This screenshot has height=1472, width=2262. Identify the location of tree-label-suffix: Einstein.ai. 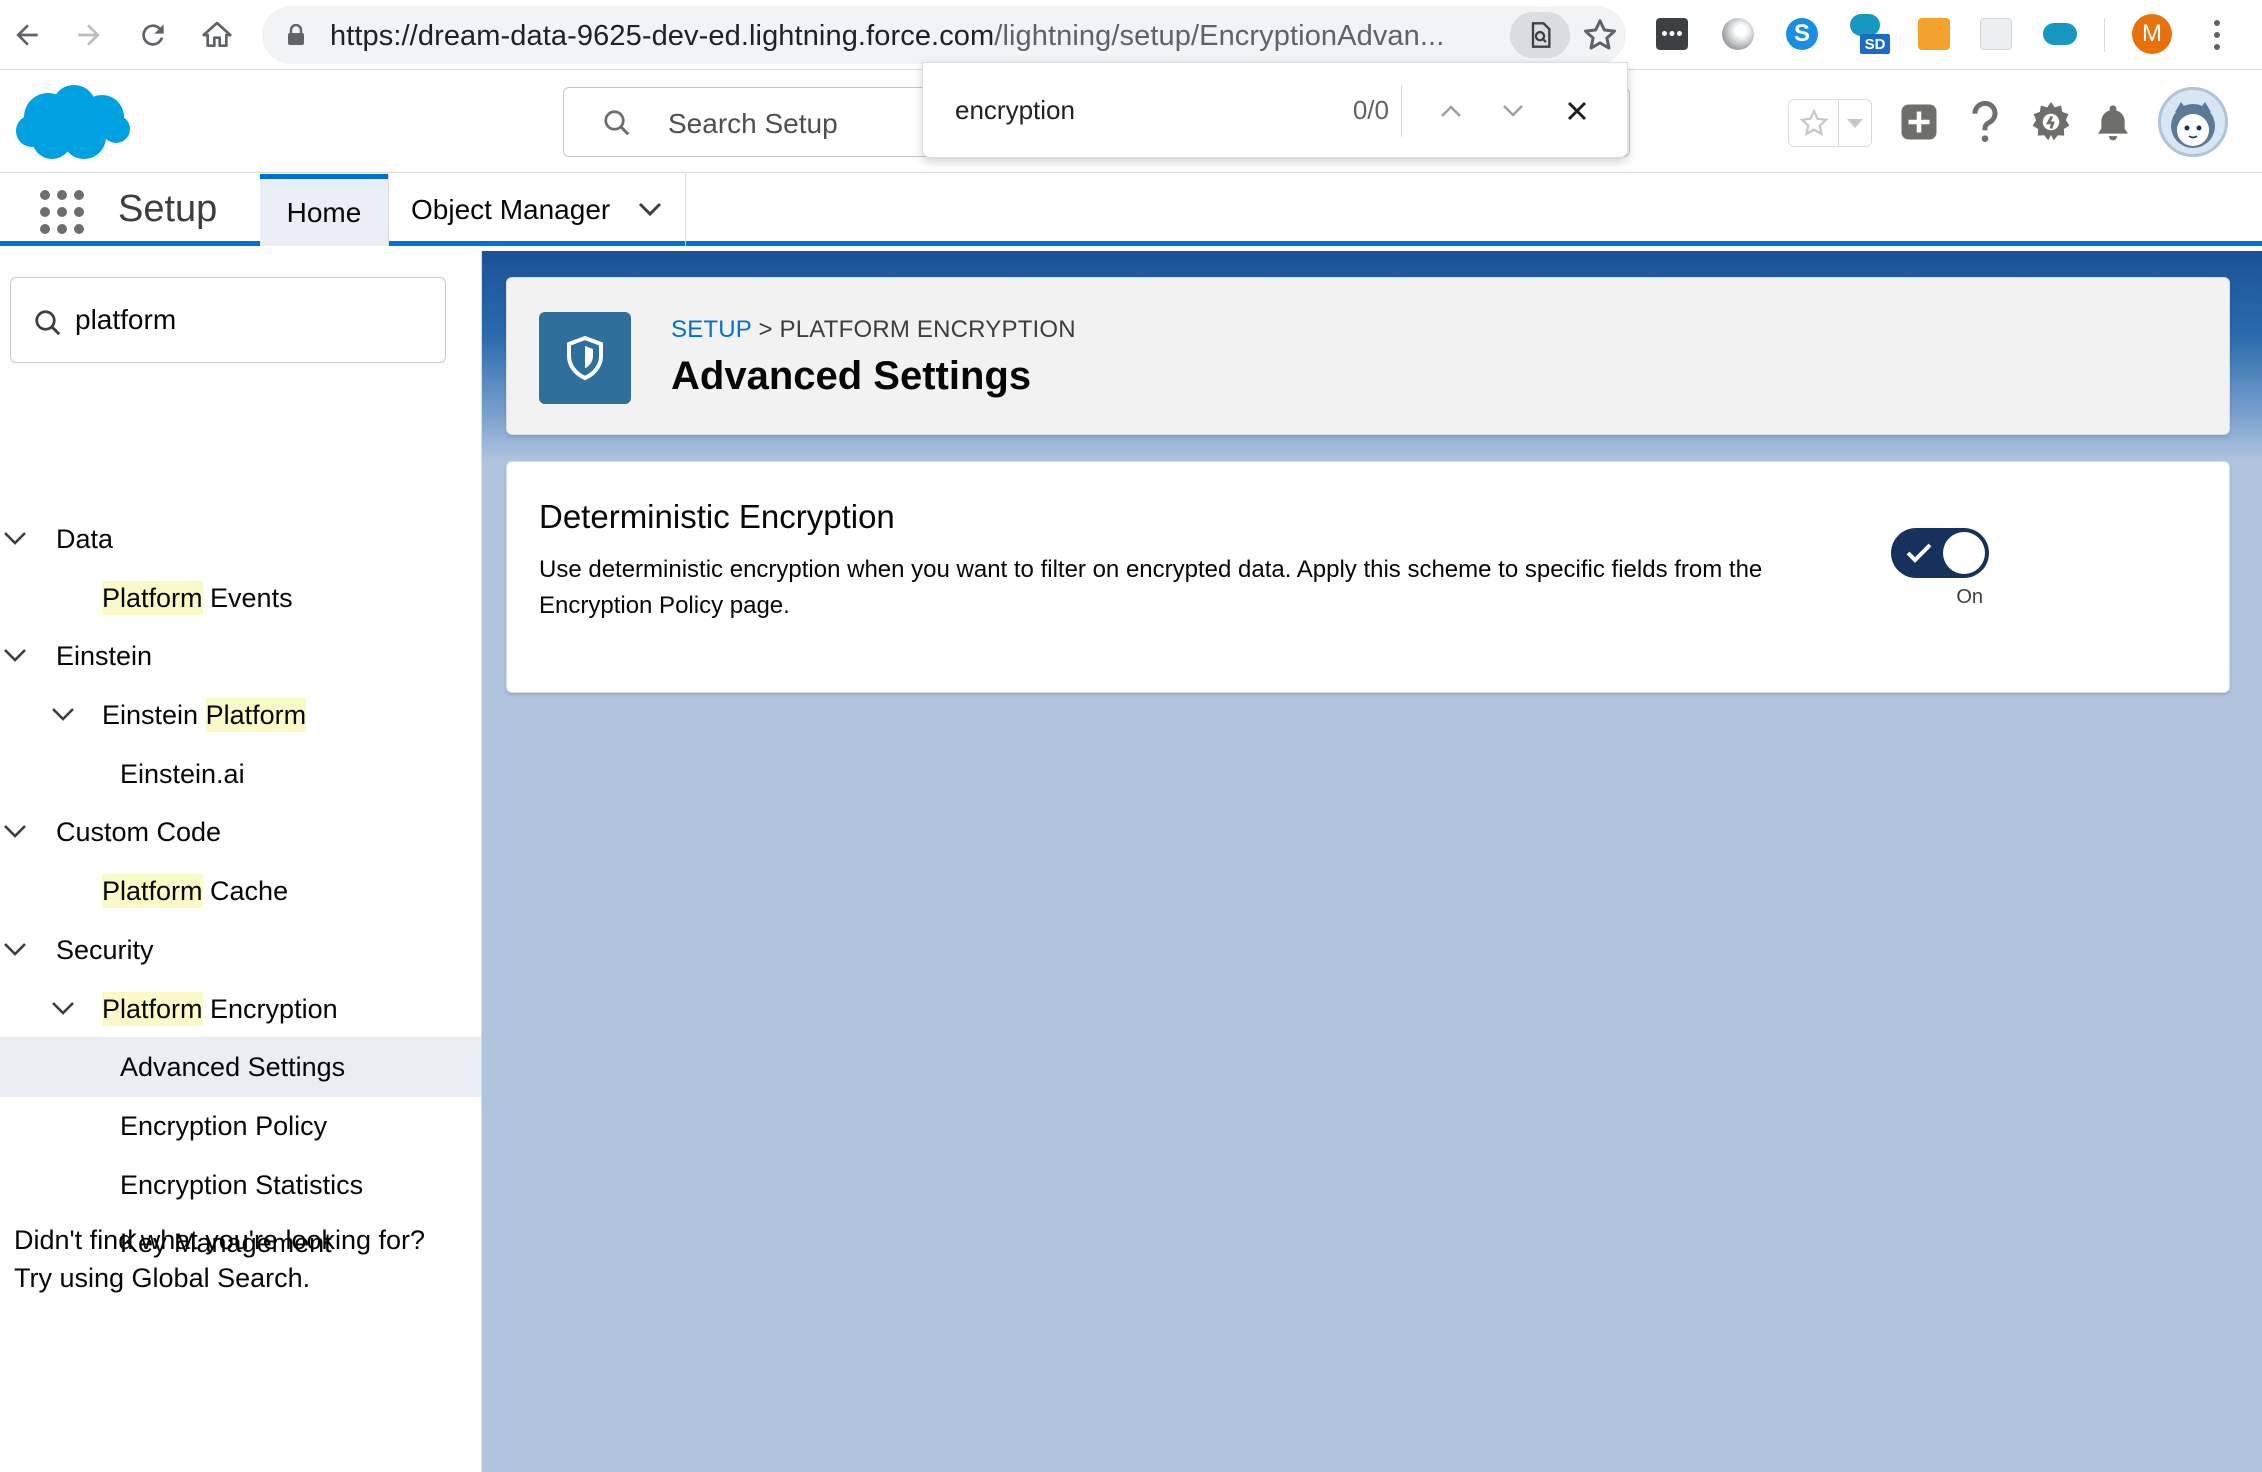
(182, 773).